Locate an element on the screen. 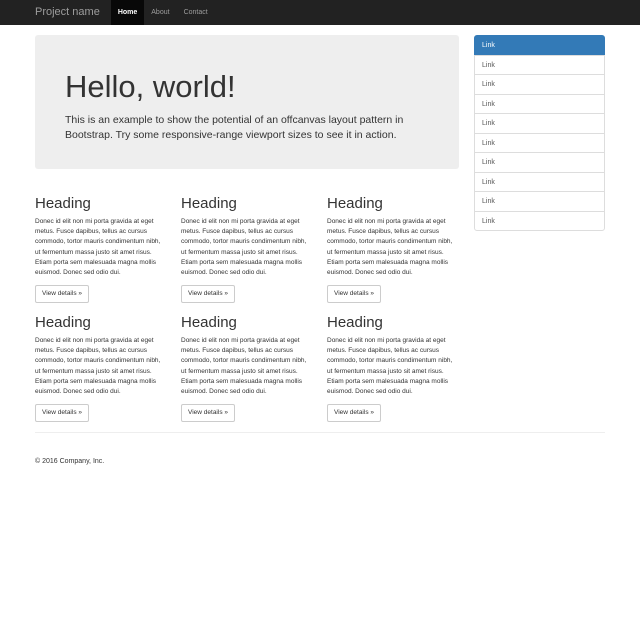 The width and height of the screenshot is (640, 640). navbar: Project name Home About Contact is located at coordinates (320, 12).